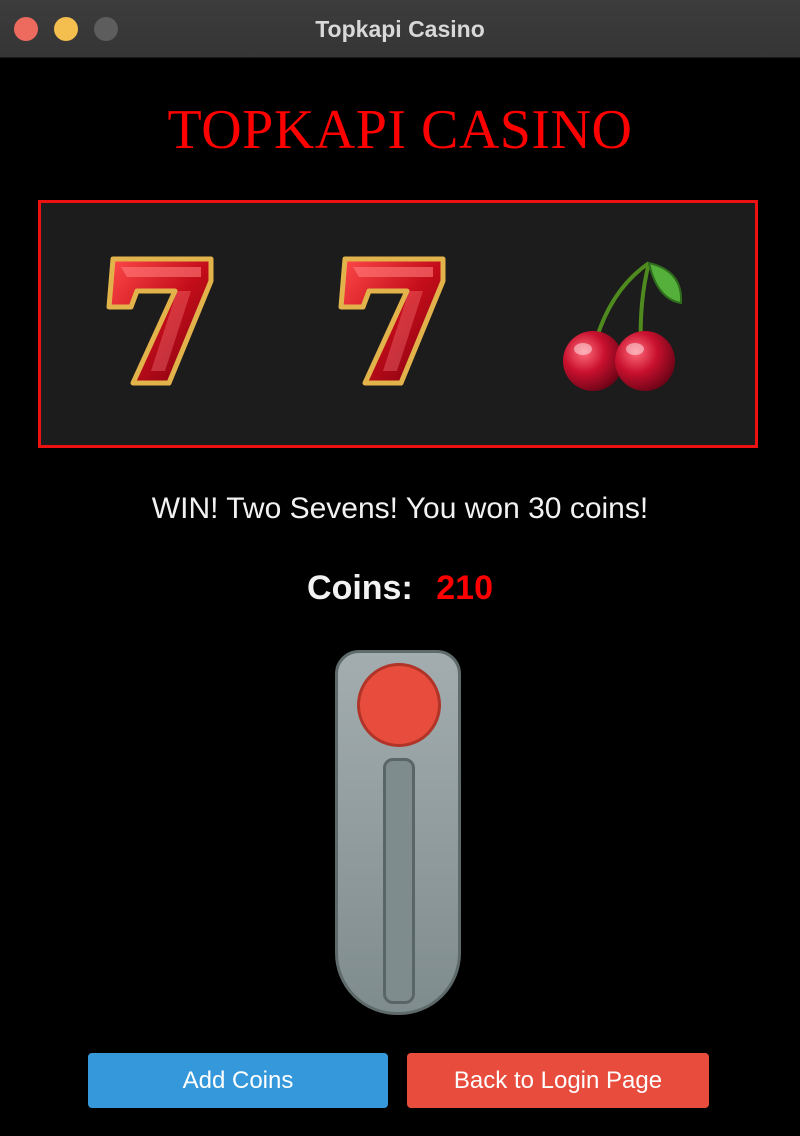  Describe the element at coordinates (464, 588) in the screenshot. I see `coins-value: 210` at that location.